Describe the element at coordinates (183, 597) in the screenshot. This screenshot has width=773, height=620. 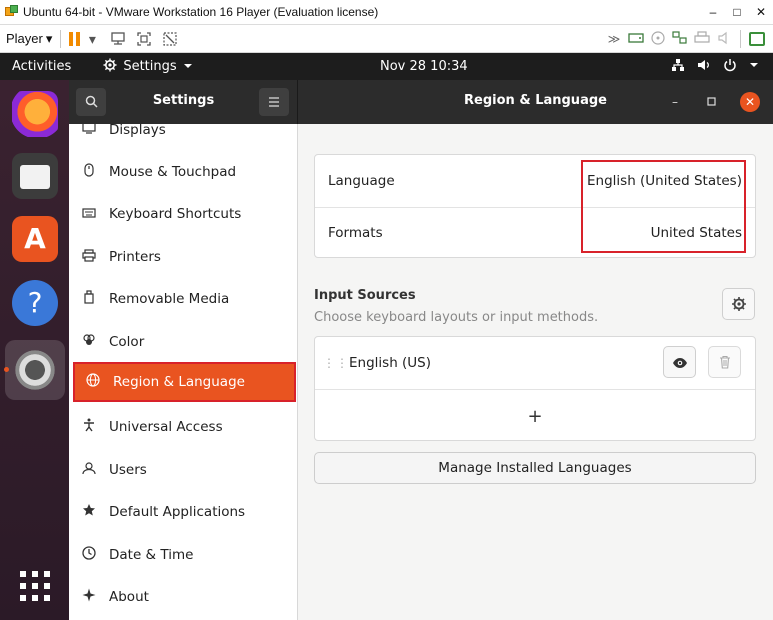
I see `sidebar-item-about: About` at that location.